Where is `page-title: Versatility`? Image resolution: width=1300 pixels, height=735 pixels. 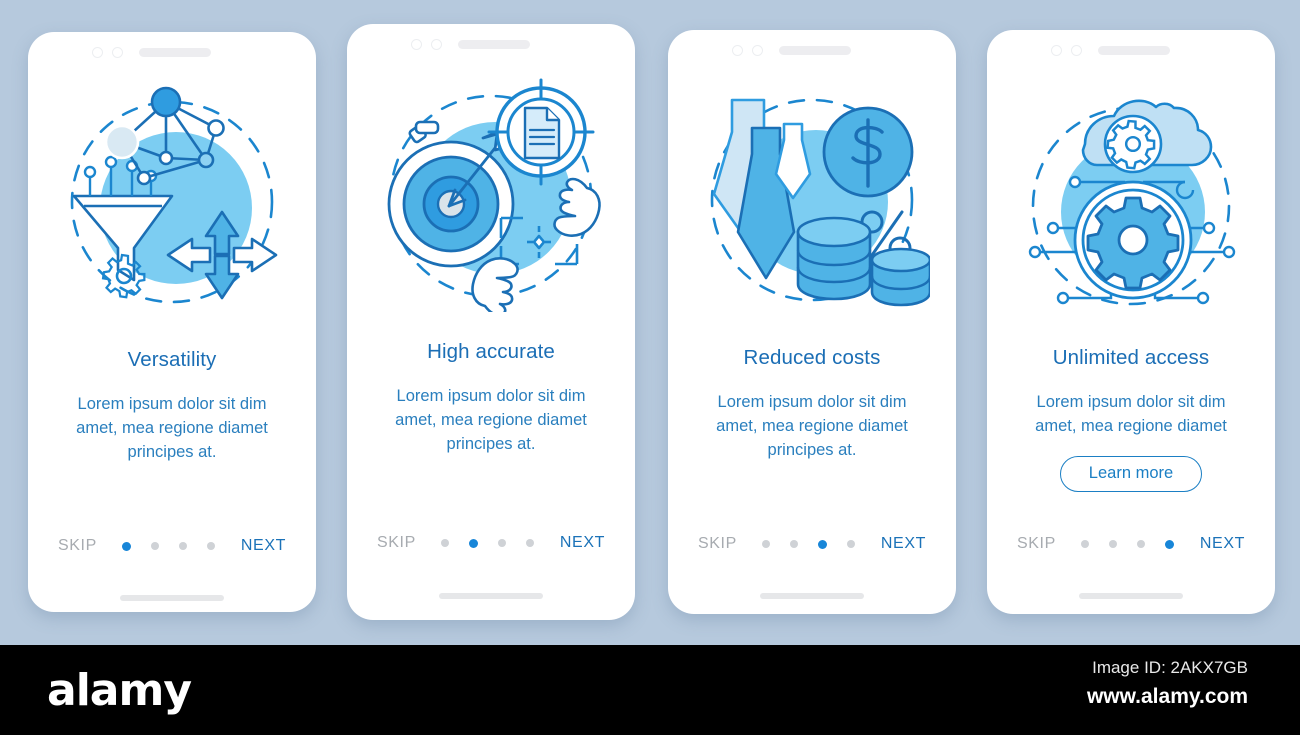 page-title: Versatility is located at coordinates (172, 359).